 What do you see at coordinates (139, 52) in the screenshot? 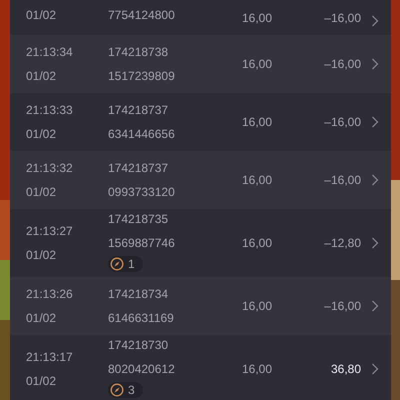
I see `order-number: 174218738` at bounding box center [139, 52].